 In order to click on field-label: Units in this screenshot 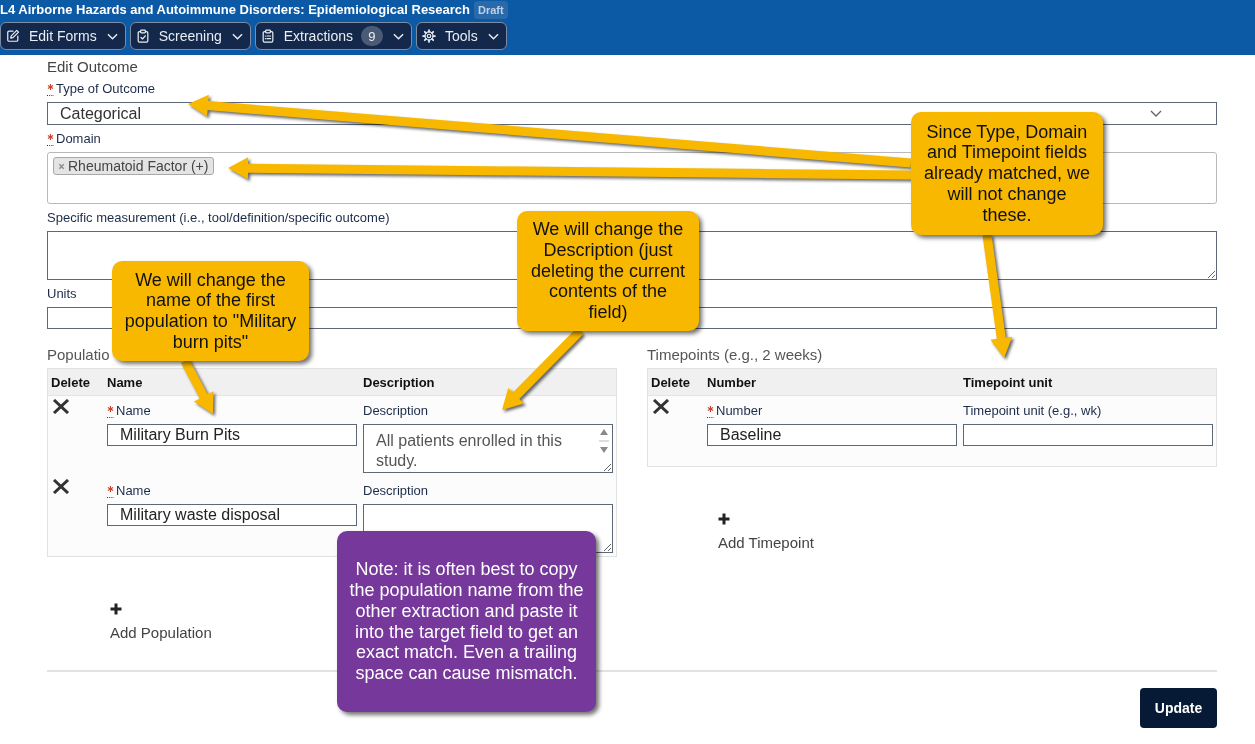, I will do `click(62, 294)`.